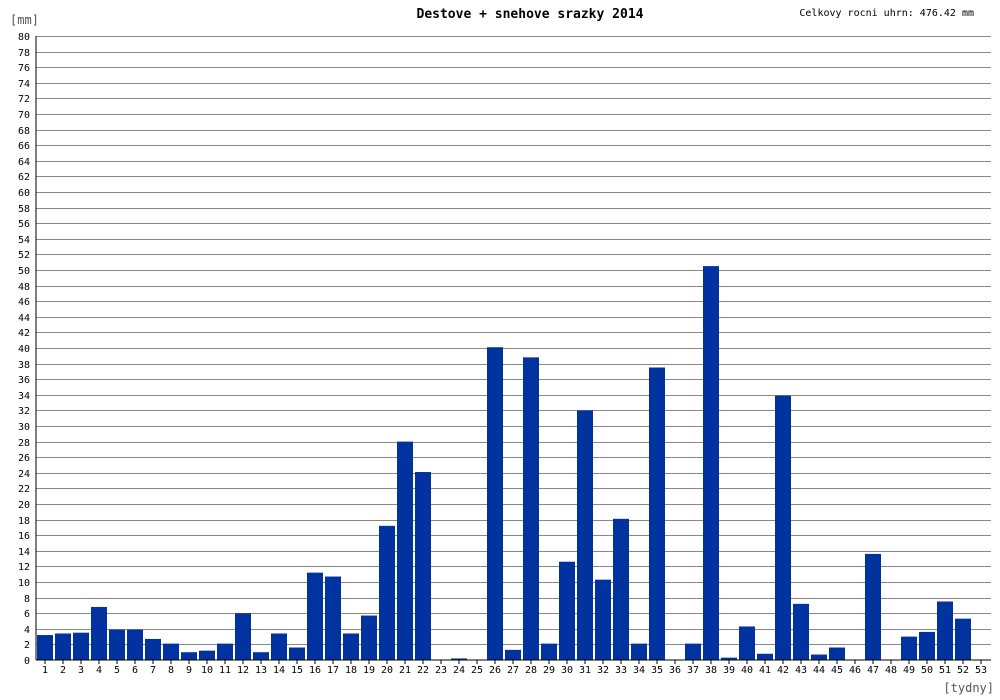 The height and width of the screenshot is (700, 1000). I want to click on x-tick-label: 50, so click(927, 670).